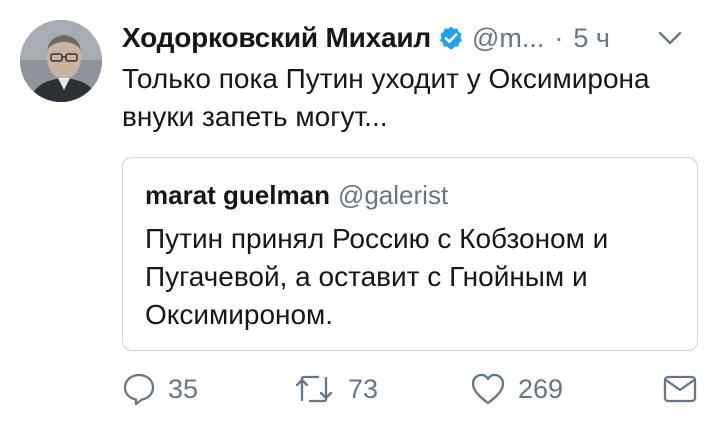  What do you see at coordinates (516, 389) in the screenshot?
I see `like-button: 269` at bounding box center [516, 389].